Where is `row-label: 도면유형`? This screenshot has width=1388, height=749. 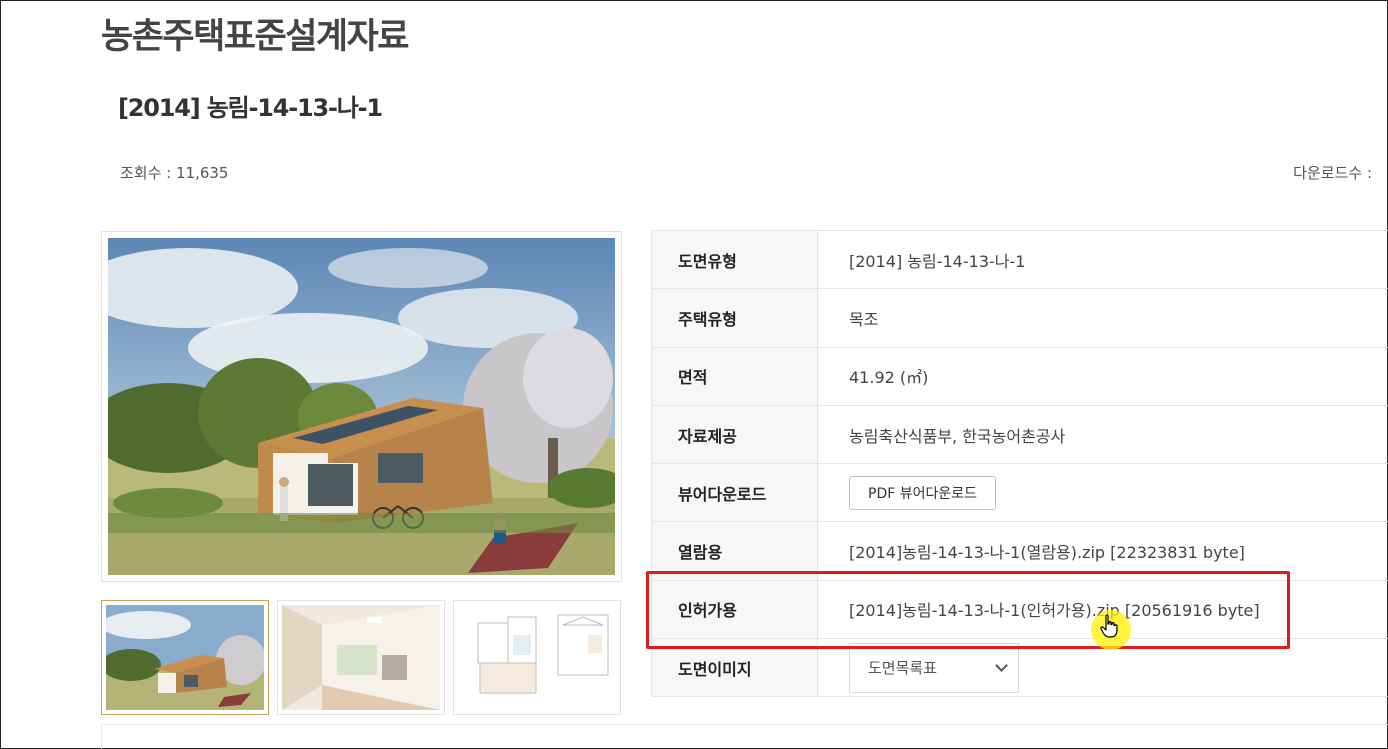
row-label: 도면유형 is located at coordinates (734, 259).